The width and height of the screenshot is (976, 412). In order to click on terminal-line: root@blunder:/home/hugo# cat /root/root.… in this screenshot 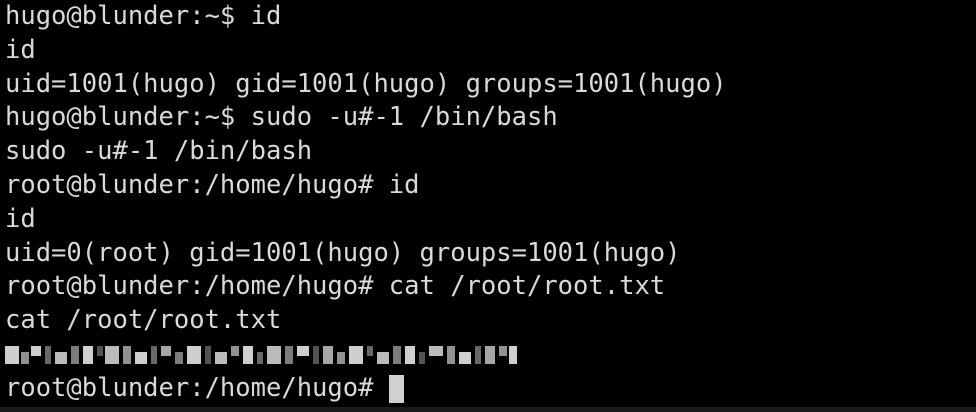, I will do `click(335, 286)`.